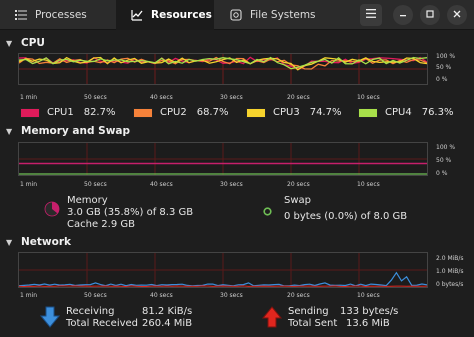 The image size is (474, 337). I want to click on main-menu-button, so click(371, 15).